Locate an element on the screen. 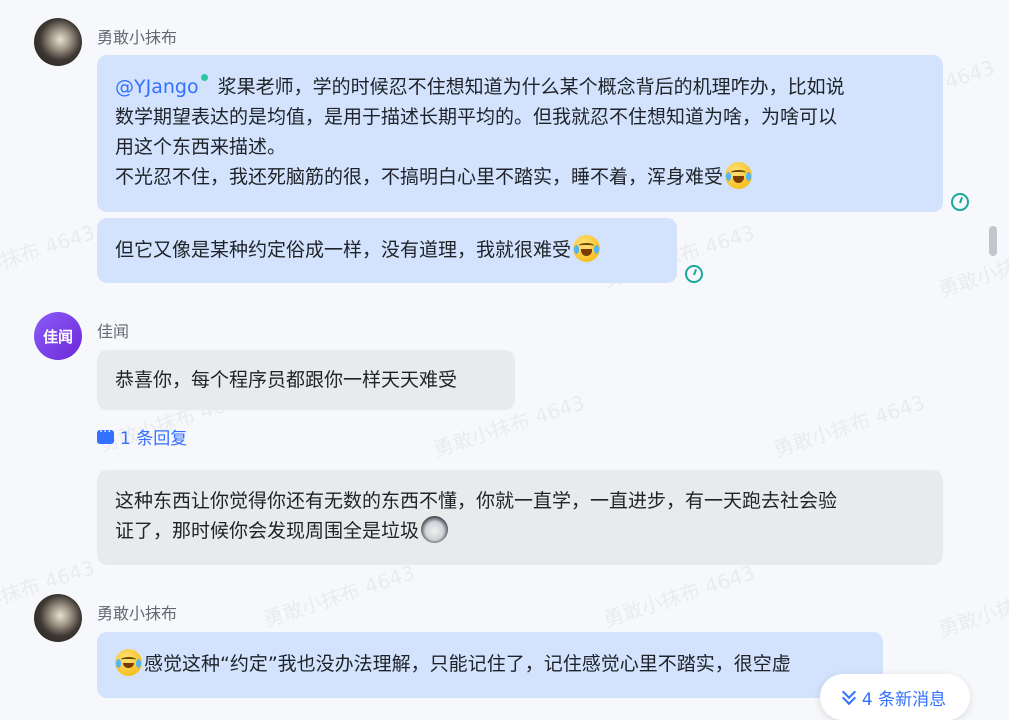  message-bubble: 恭喜你，每个程序员都跟你一样天天难受 is located at coordinates (306, 380).